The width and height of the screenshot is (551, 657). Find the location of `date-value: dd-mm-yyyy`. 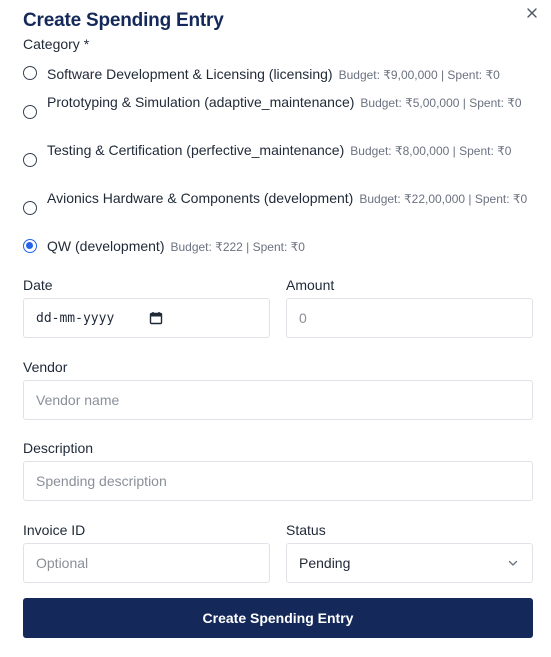

date-value: dd-mm-yyyy is located at coordinates (75, 318).